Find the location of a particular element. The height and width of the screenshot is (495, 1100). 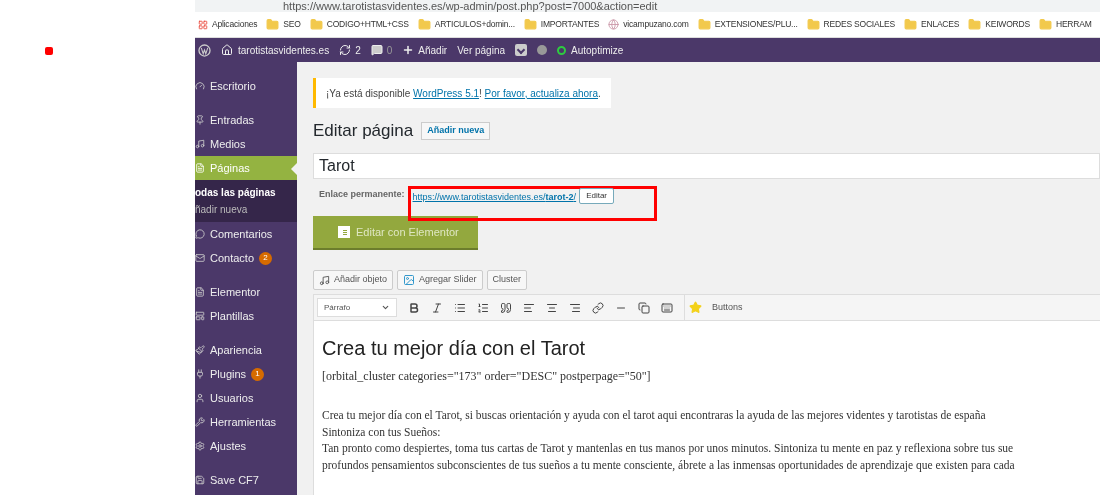

media-button: Agregar Slider is located at coordinates (440, 280).